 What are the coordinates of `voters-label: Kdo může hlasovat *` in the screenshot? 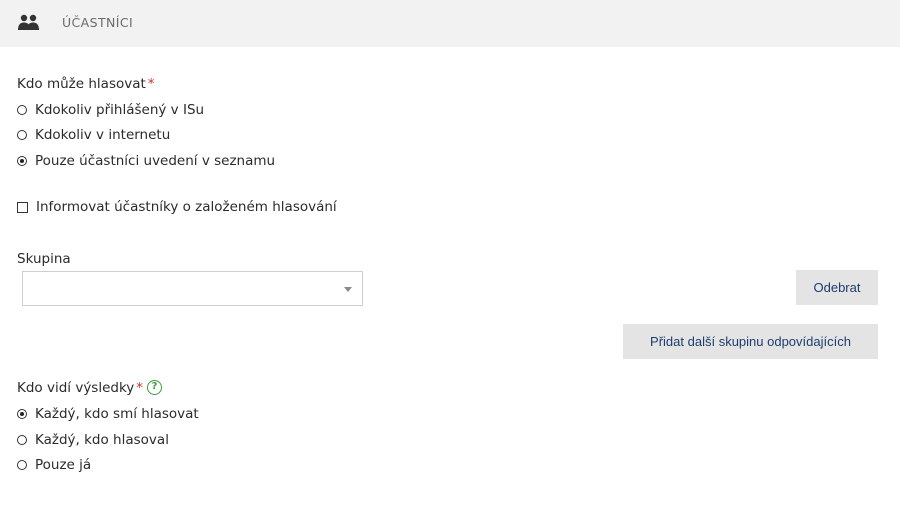 It's located at (86, 84).